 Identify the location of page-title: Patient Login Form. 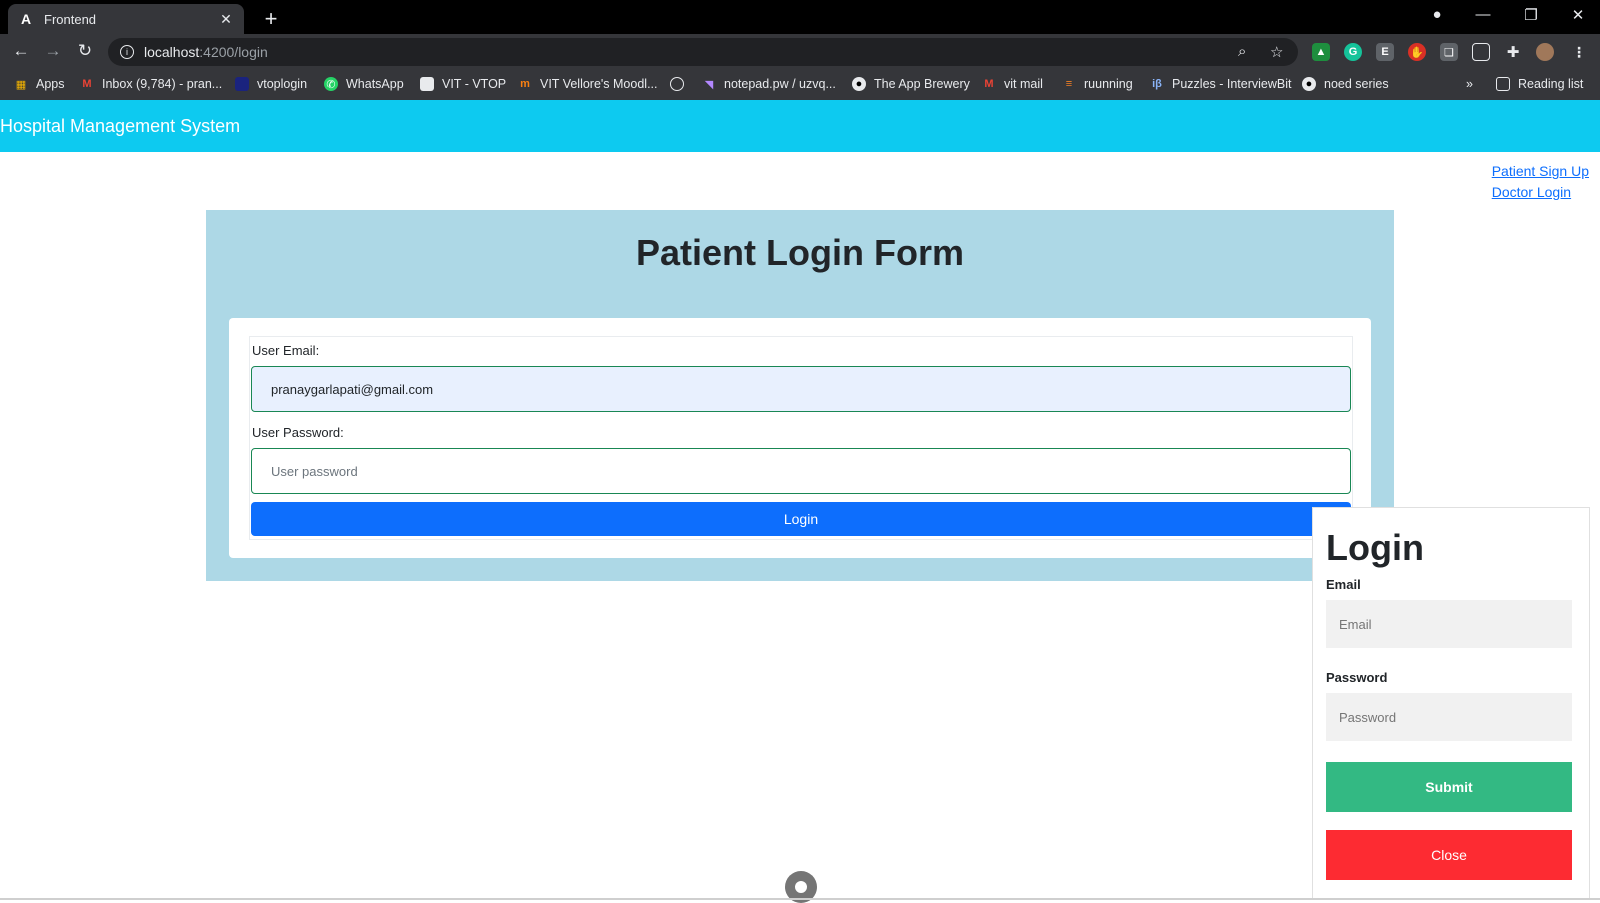
(800, 252).